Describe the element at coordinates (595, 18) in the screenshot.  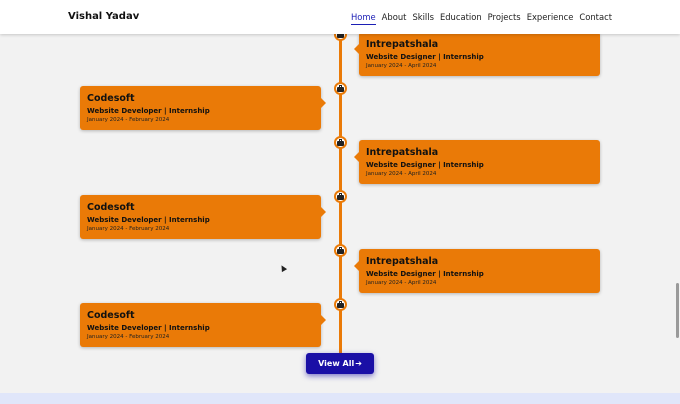
I see `nav-link-contact: Contact` at that location.